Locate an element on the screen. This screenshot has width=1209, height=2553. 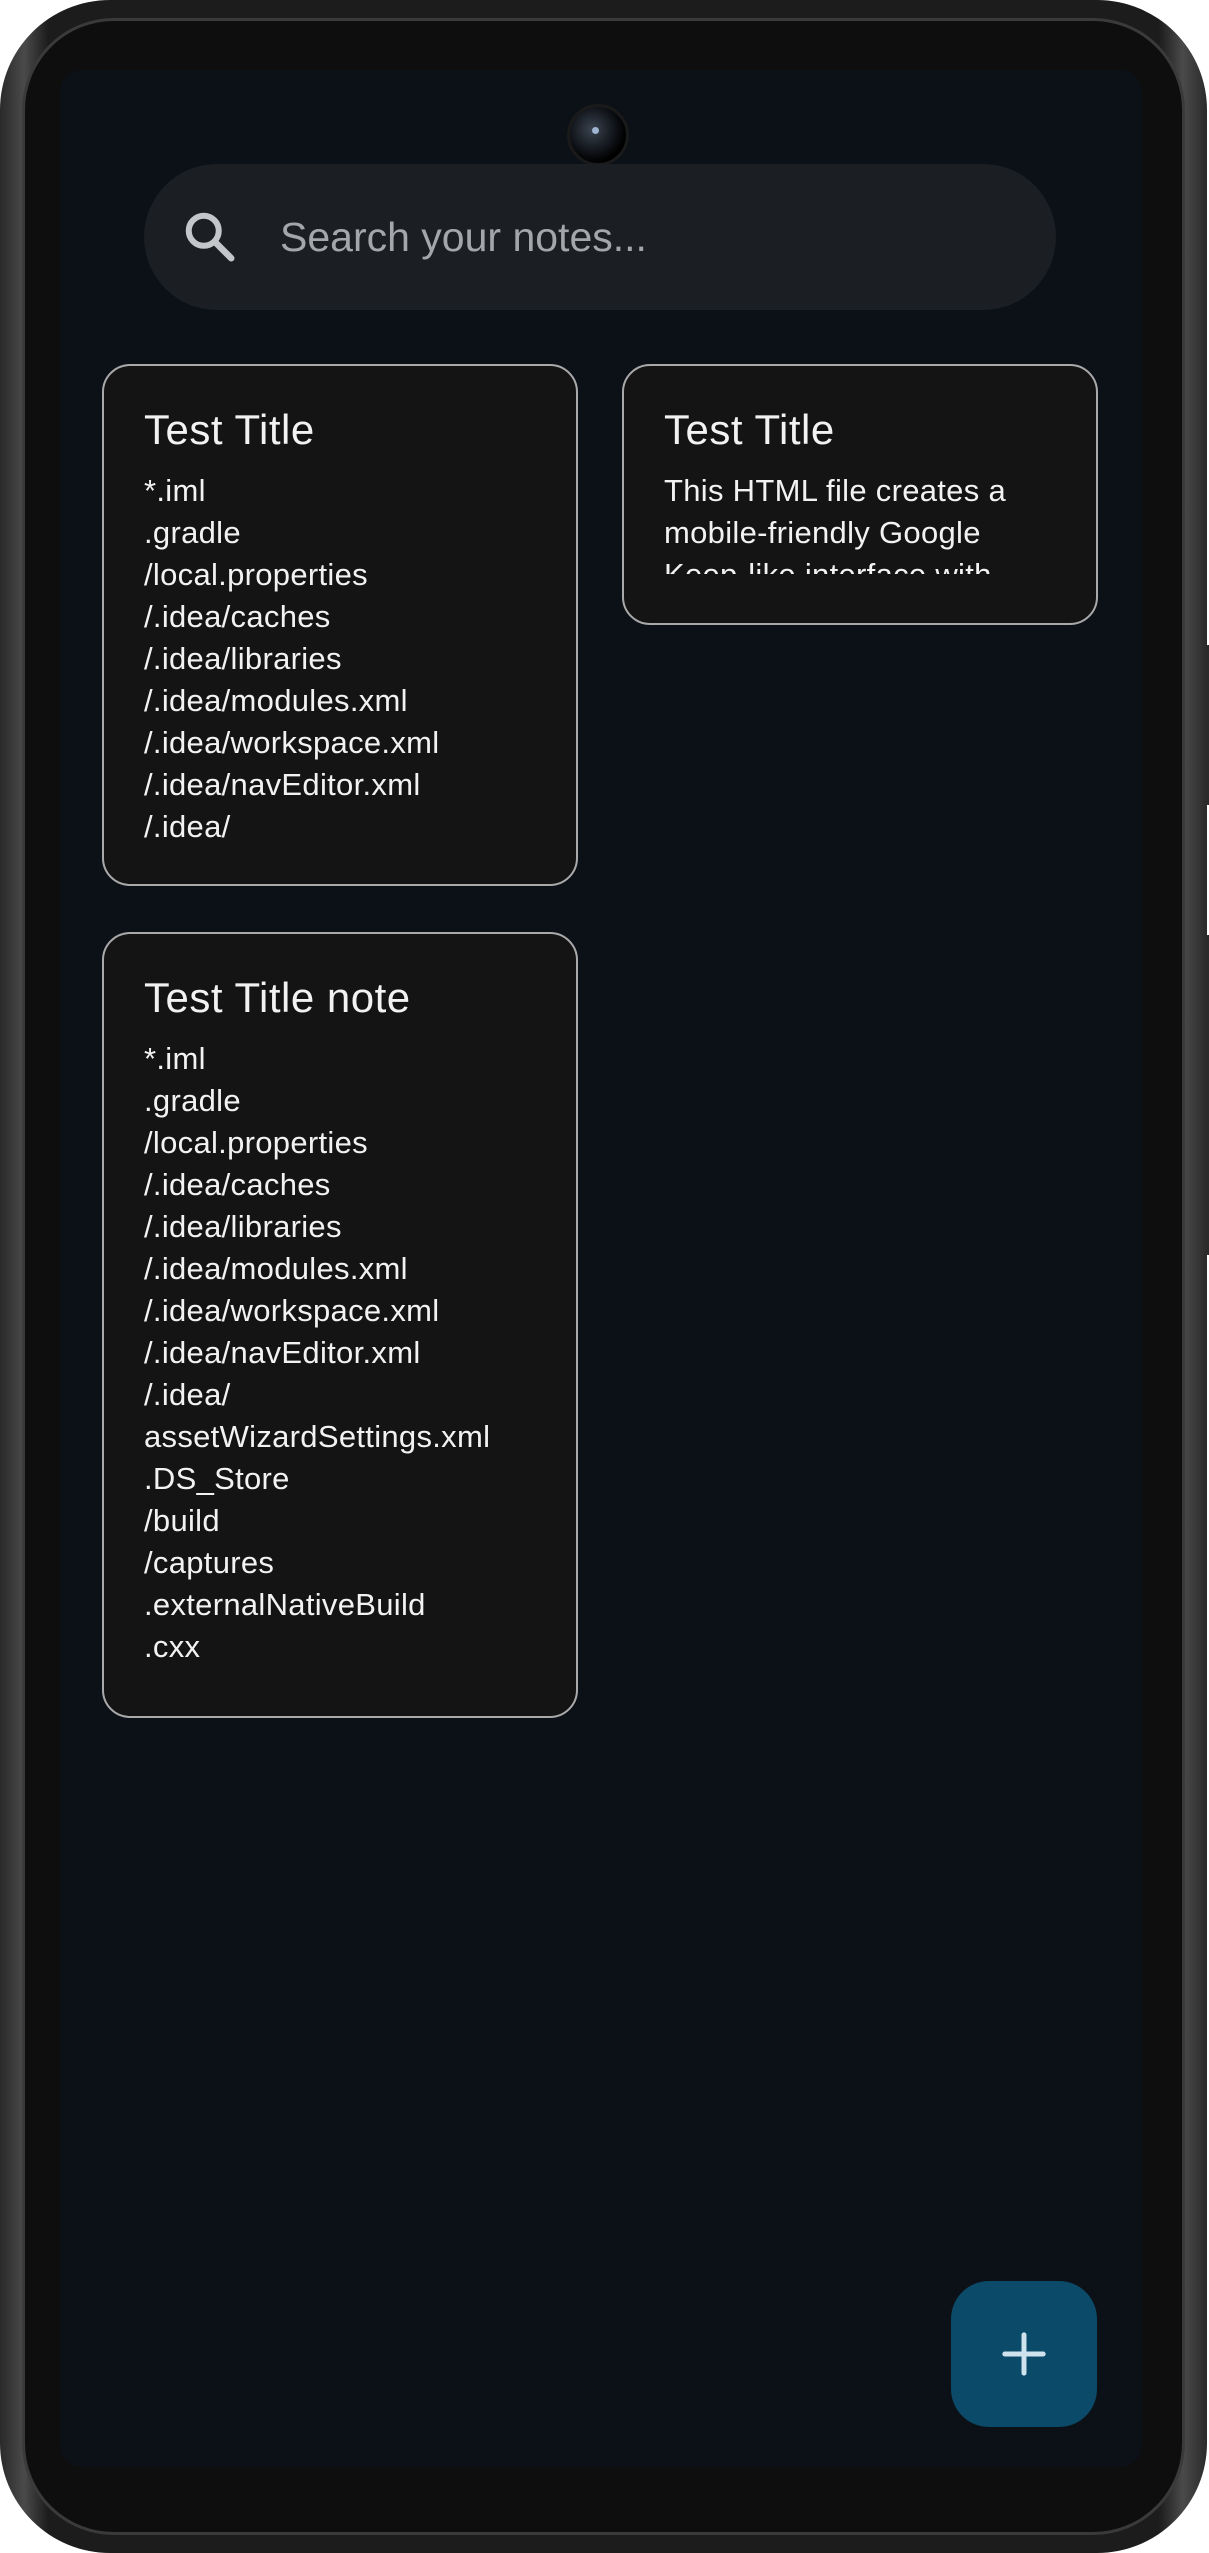
search-icon is located at coordinates (210, 237).